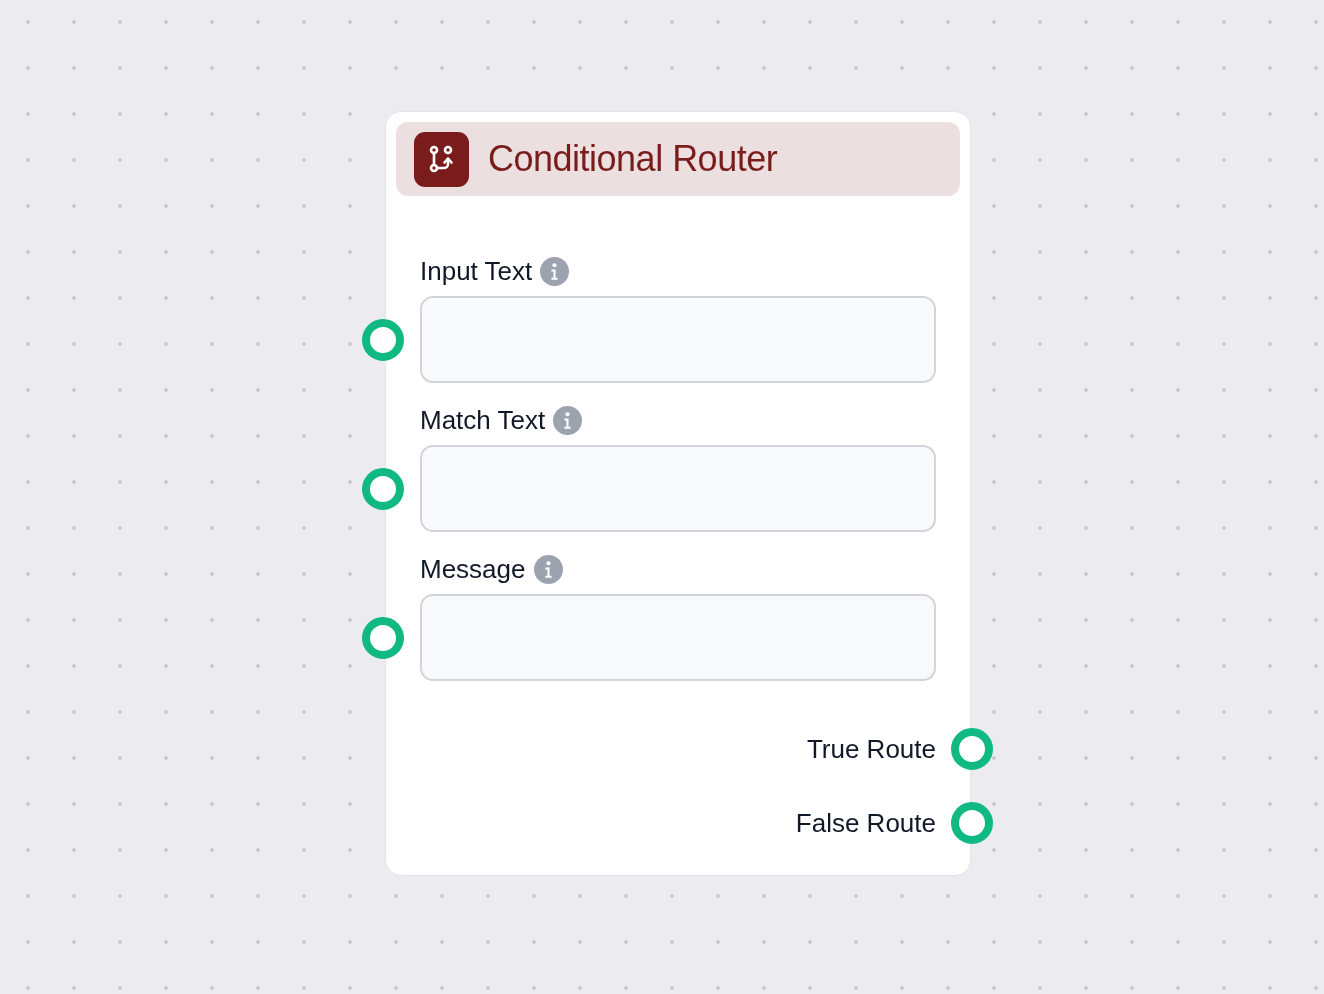 This screenshot has width=1324, height=994. What do you see at coordinates (483, 420) in the screenshot?
I see `field-label: Match Text` at bounding box center [483, 420].